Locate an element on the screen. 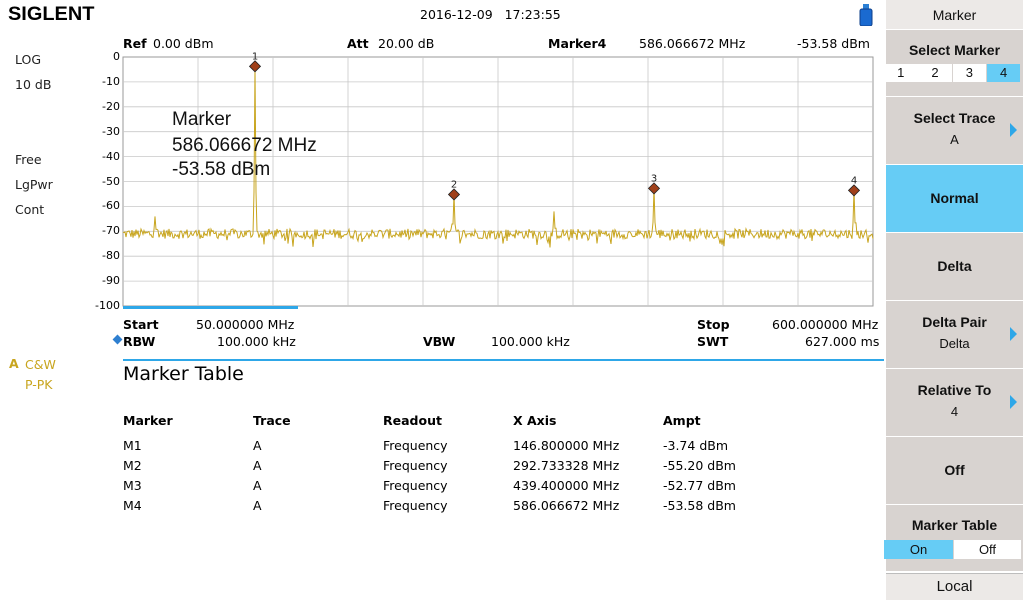  marker-2-label: 2 is located at coordinates (454, 184).